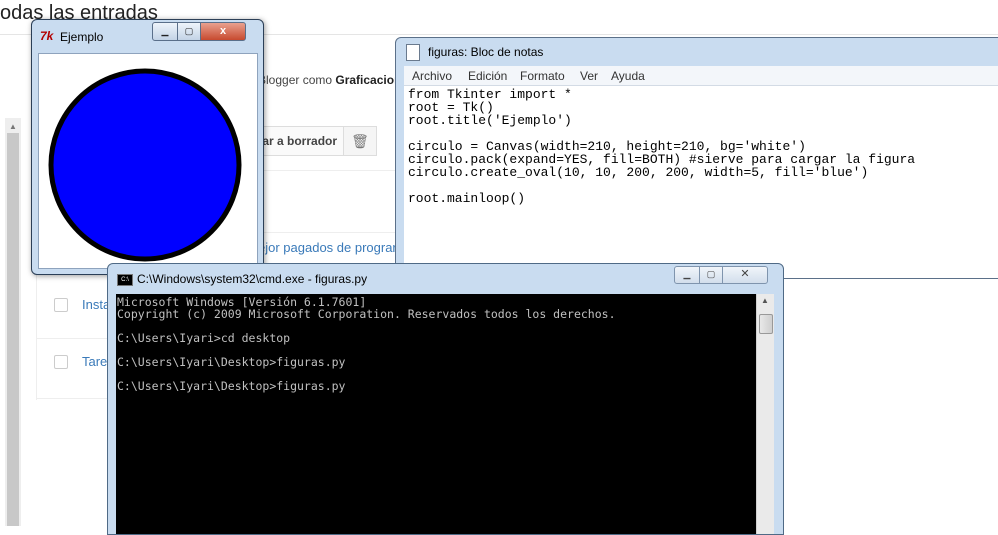 The image size is (998, 535). I want to click on menu-archivo: Archivo, so click(432, 76).